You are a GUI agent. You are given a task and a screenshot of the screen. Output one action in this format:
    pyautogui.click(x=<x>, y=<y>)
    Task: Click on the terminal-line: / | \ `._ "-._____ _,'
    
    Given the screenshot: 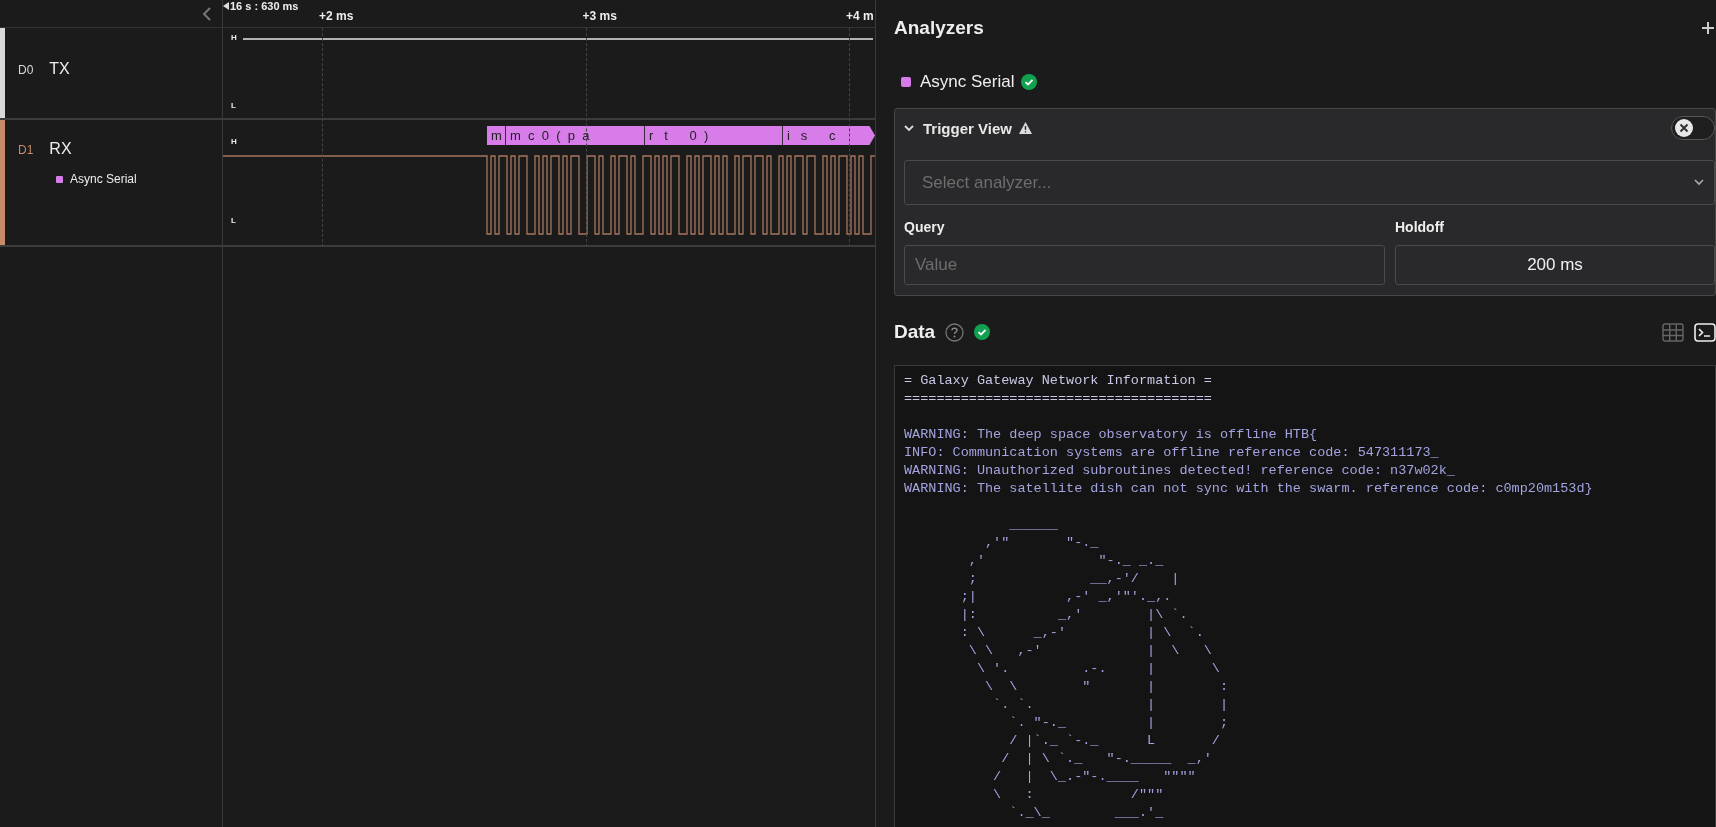 What is the action you would take?
    pyautogui.click(x=1106, y=759)
    